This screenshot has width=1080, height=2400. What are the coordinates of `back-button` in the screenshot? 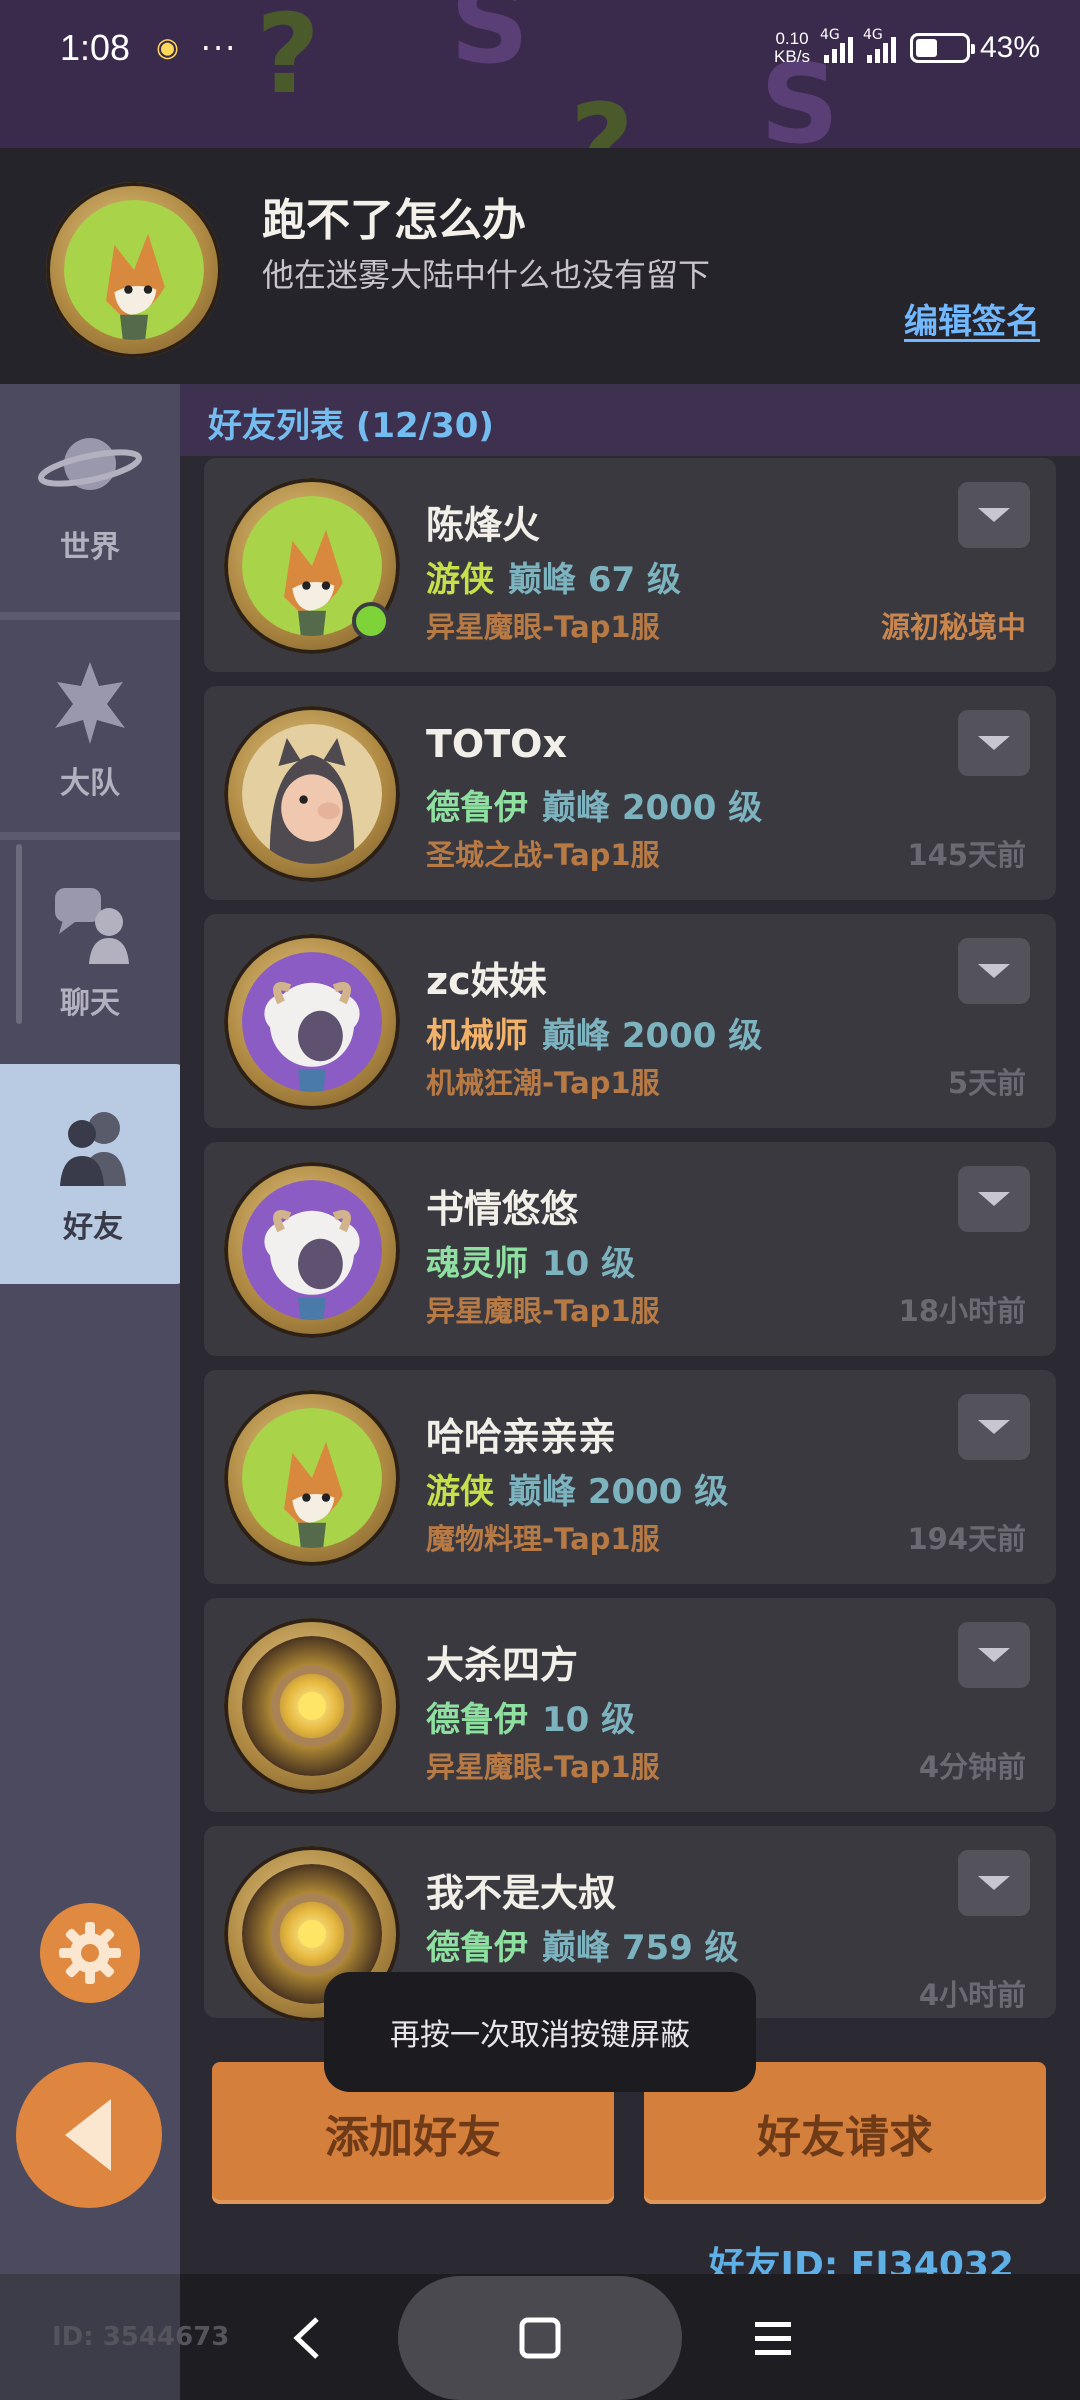 It's located at (89, 2135).